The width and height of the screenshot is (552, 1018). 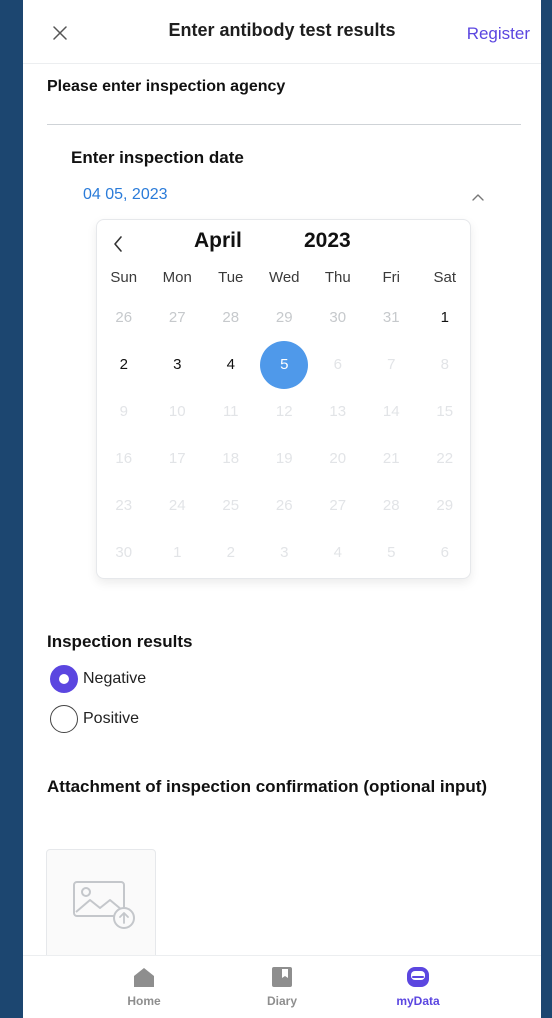 I want to click on calendar-day: 24, so click(x=178, y=505).